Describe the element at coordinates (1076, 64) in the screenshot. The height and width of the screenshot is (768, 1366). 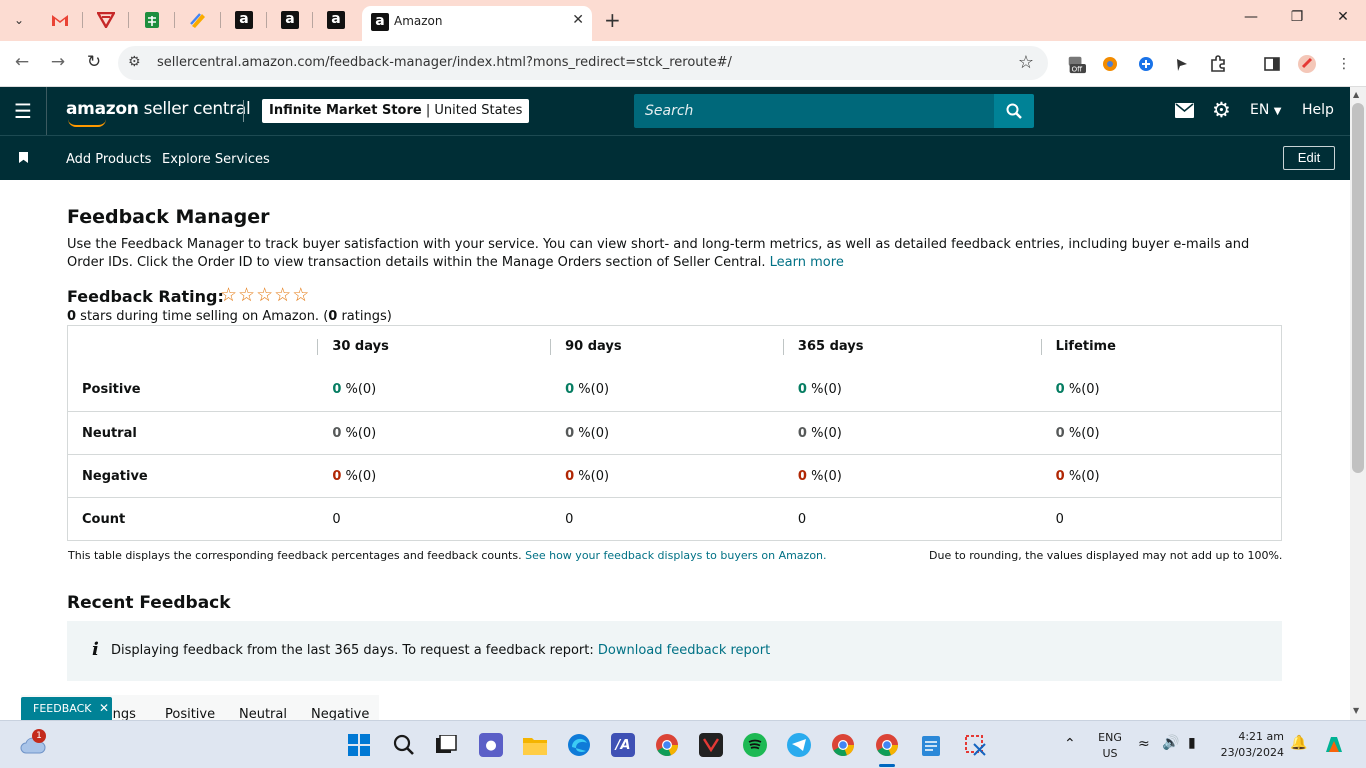
I see `extension-off-icon: Off` at that location.